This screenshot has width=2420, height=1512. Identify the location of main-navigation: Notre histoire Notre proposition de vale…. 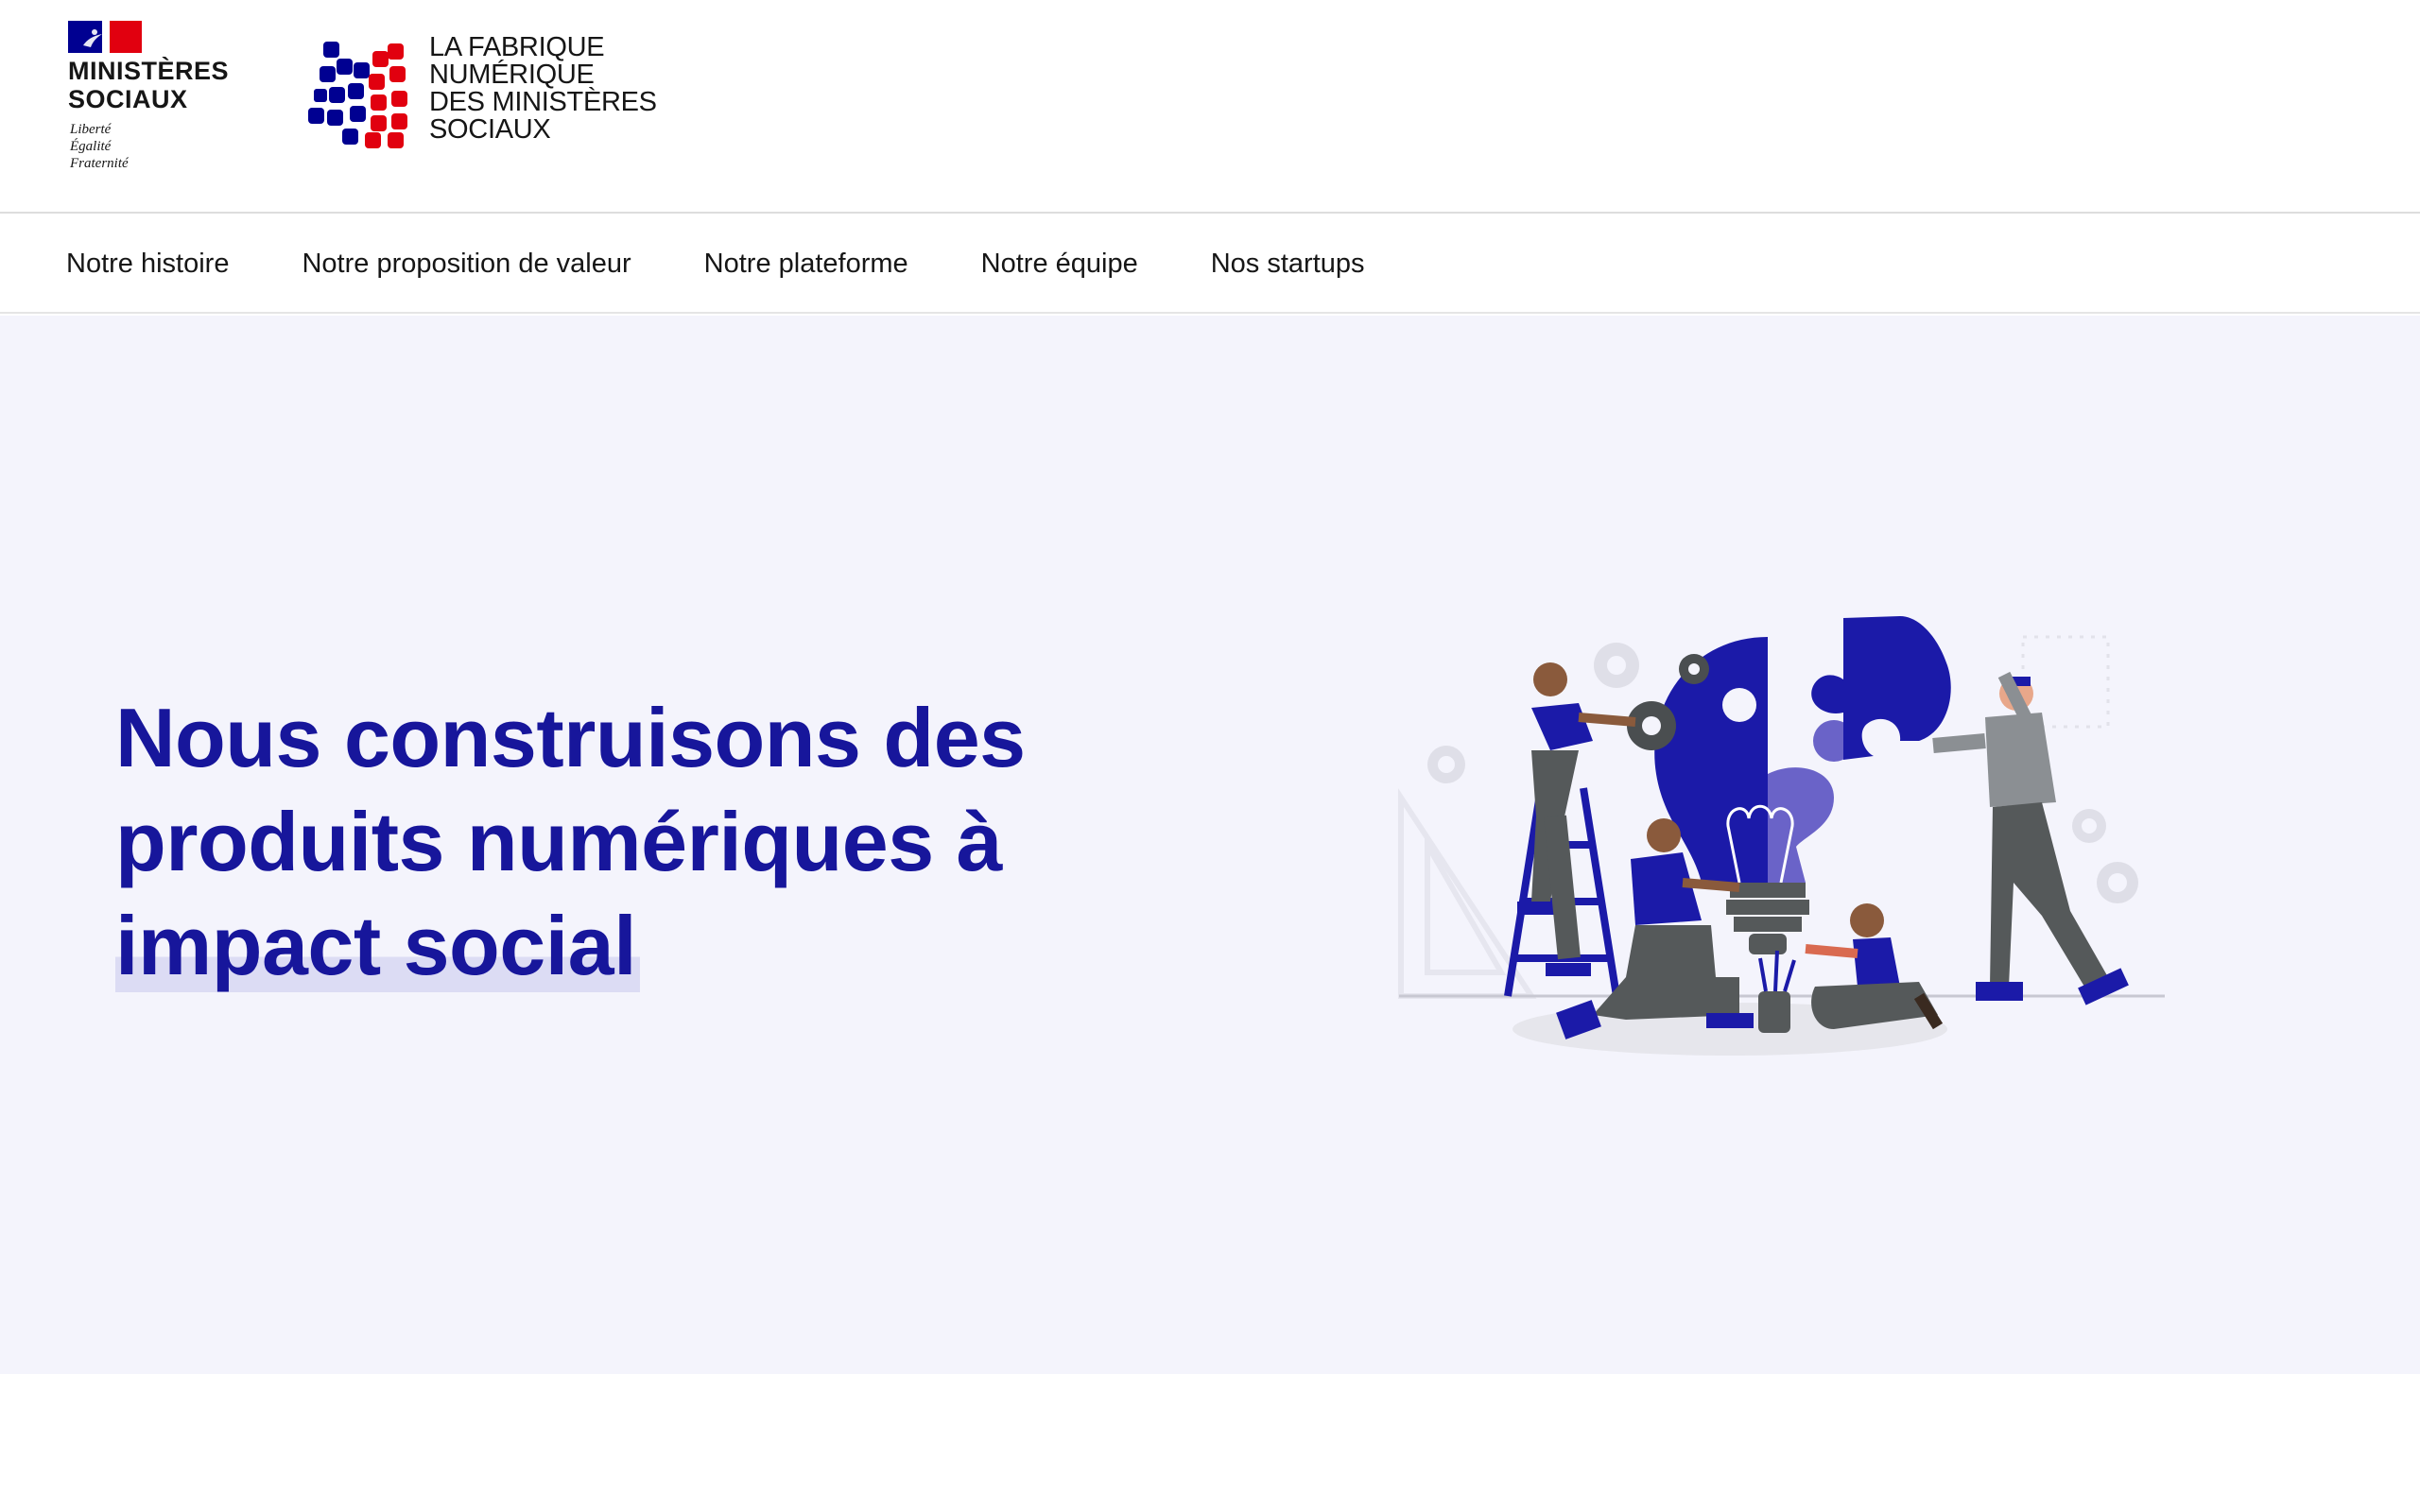
(1210, 264).